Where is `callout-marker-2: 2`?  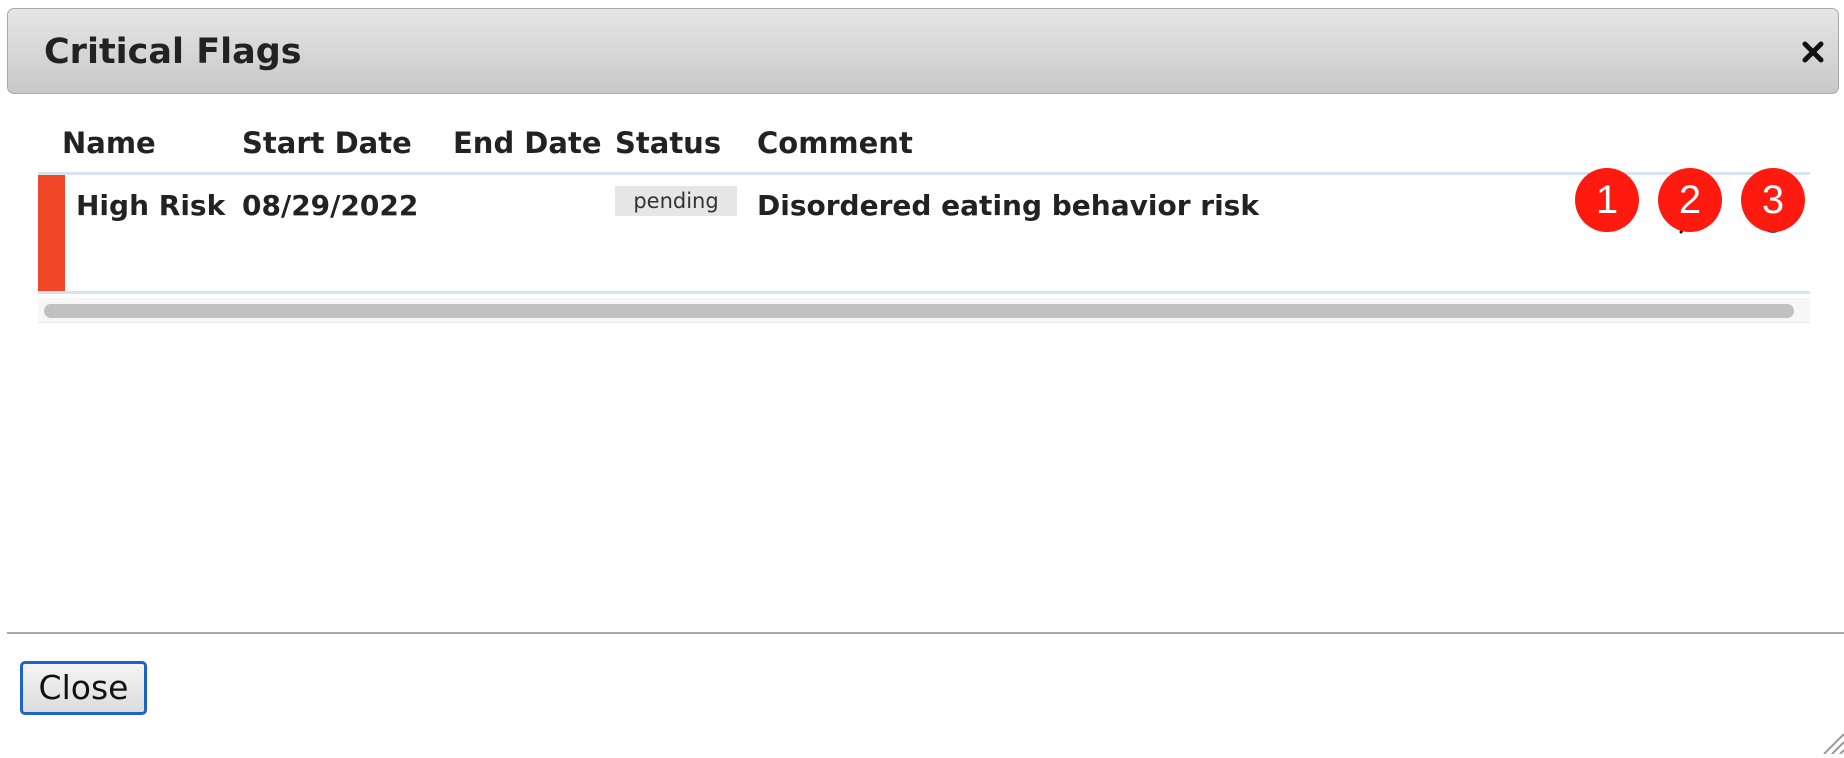
callout-marker-2: 2 is located at coordinates (1690, 200).